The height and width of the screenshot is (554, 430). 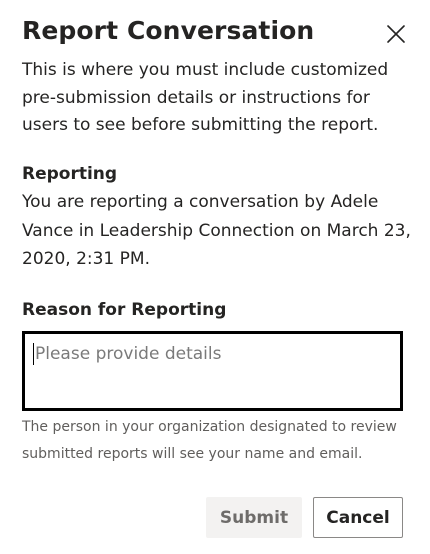 I want to click on cancel-button: Cancel, so click(x=358, y=517).